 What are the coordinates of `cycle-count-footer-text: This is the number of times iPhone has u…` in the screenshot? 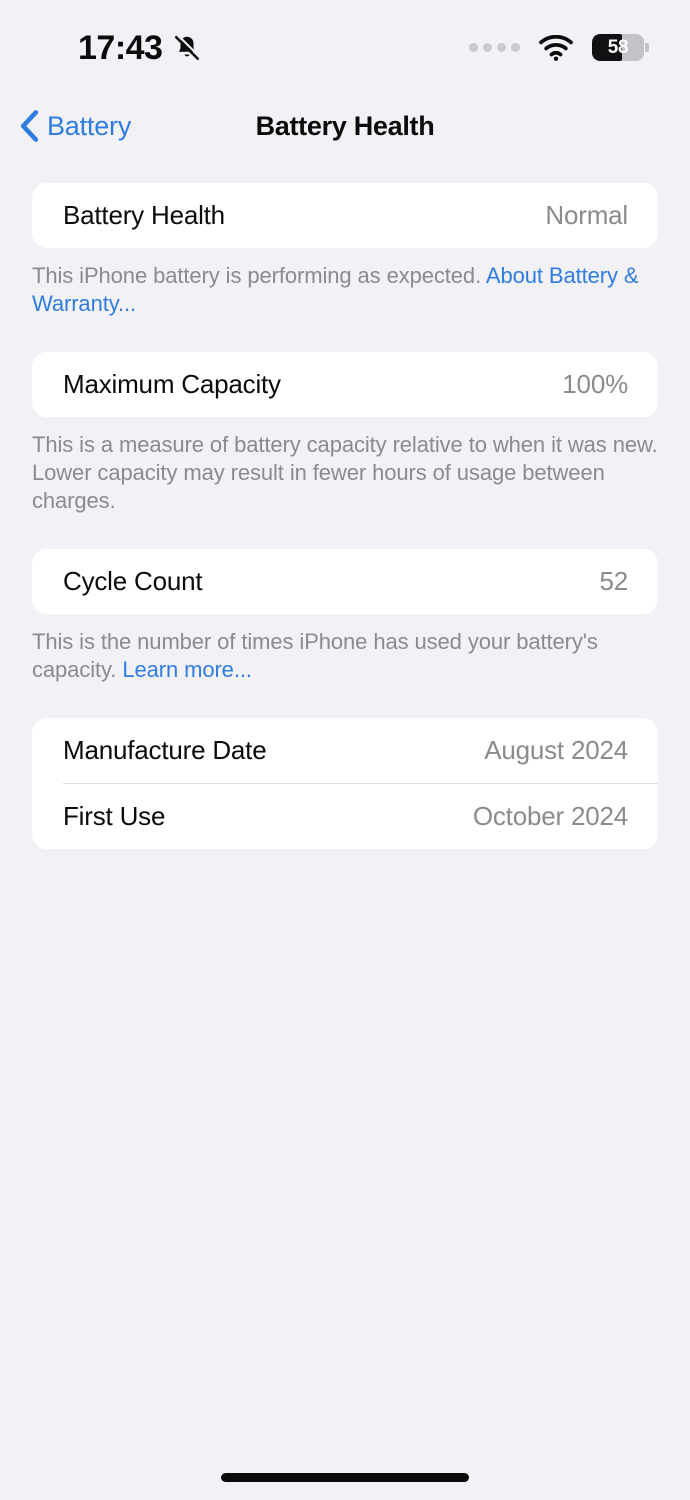 It's located at (315, 655).